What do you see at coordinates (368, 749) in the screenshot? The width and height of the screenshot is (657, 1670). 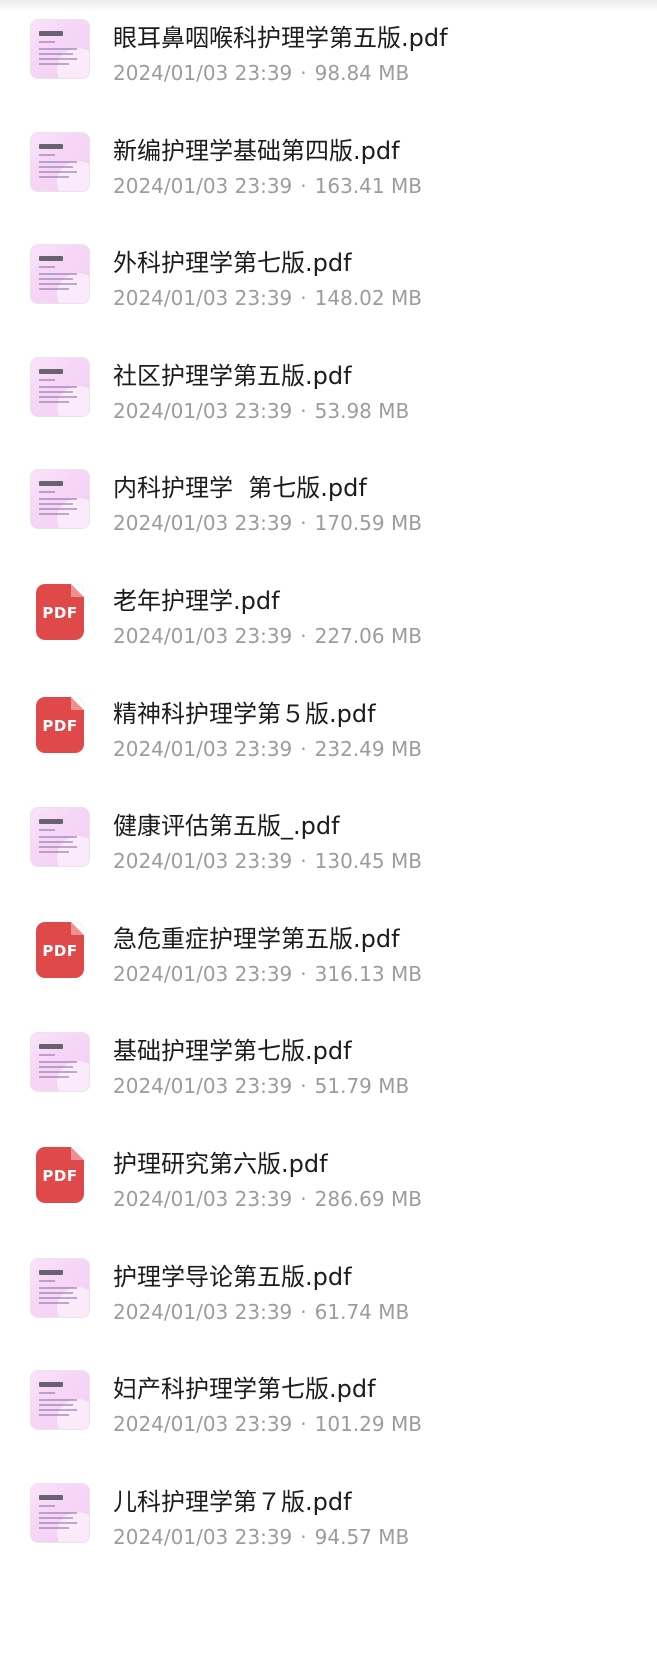 I see `file-size: 232.49 MB` at bounding box center [368, 749].